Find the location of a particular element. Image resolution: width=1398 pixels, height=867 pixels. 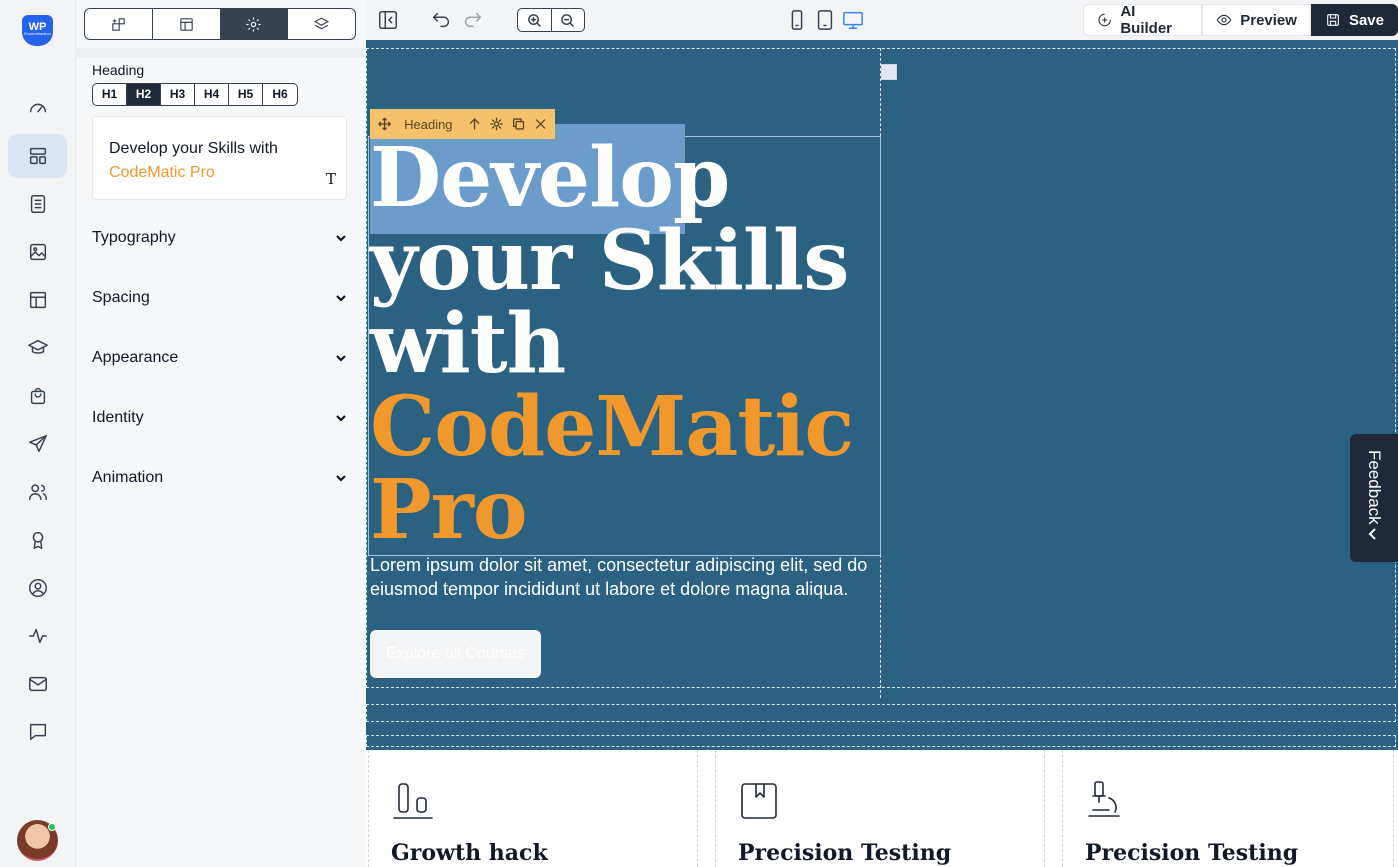

undo-icon is located at coordinates (441, 20).